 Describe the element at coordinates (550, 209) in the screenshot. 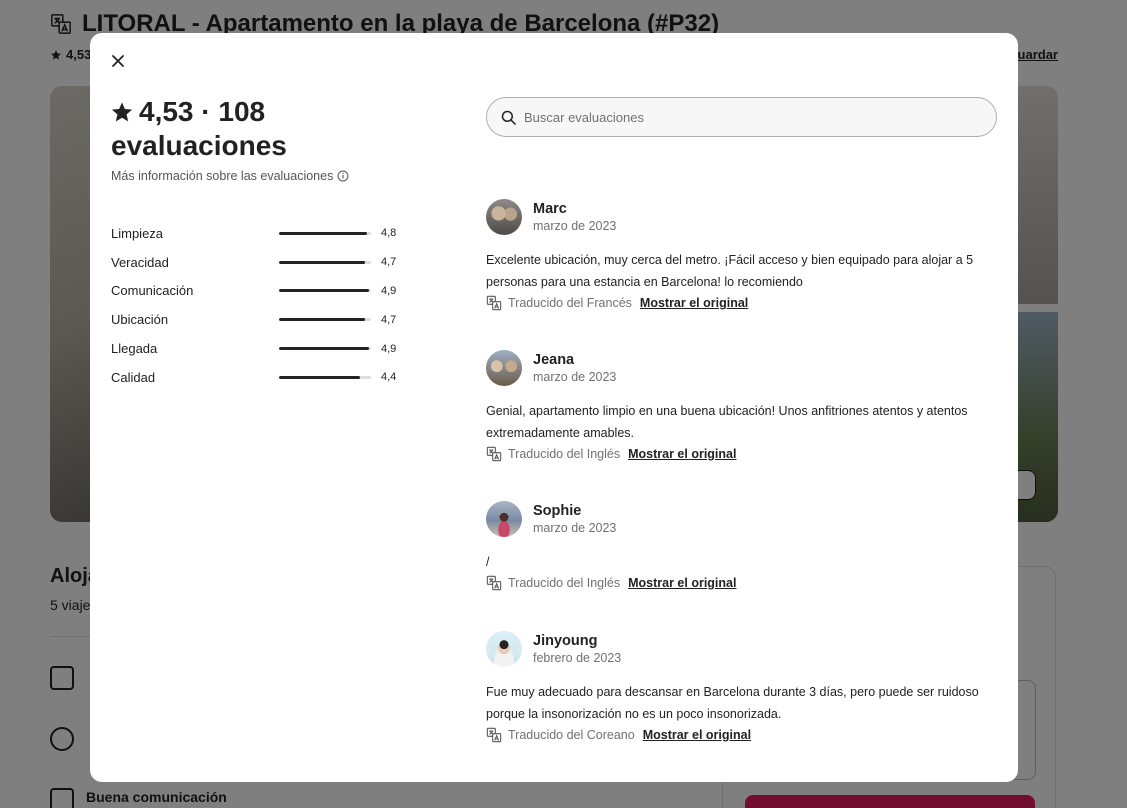

I see `reviewer-name: Marc` at that location.